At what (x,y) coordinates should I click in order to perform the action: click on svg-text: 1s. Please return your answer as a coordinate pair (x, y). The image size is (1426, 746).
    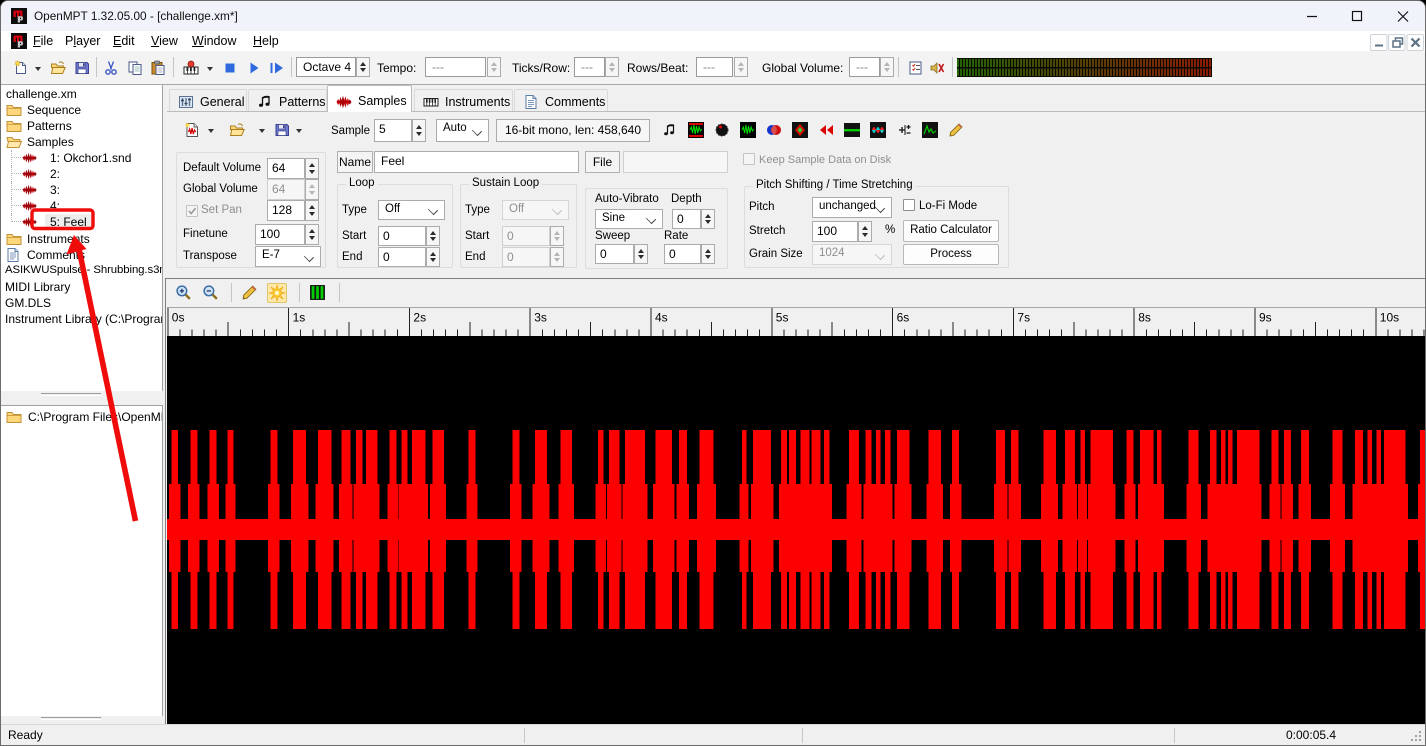
    Looking at the image, I should click on (299, 318).